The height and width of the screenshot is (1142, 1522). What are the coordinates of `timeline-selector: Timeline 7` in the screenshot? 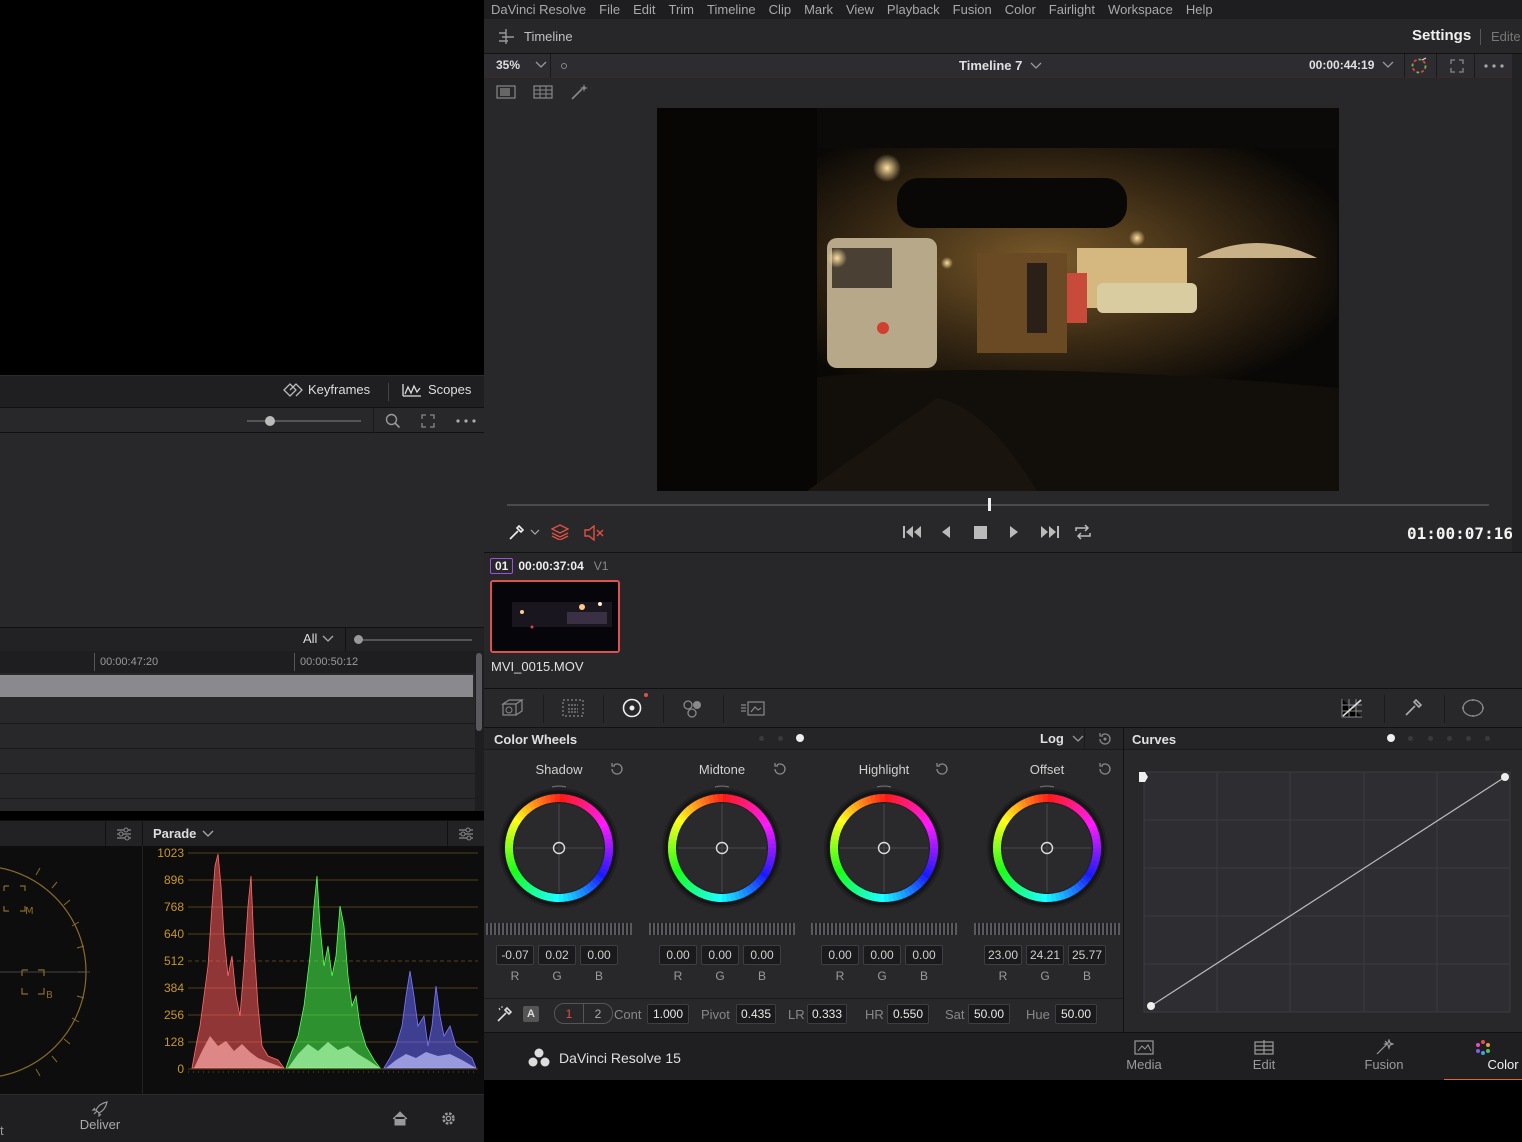 It's located at (1000, 65).